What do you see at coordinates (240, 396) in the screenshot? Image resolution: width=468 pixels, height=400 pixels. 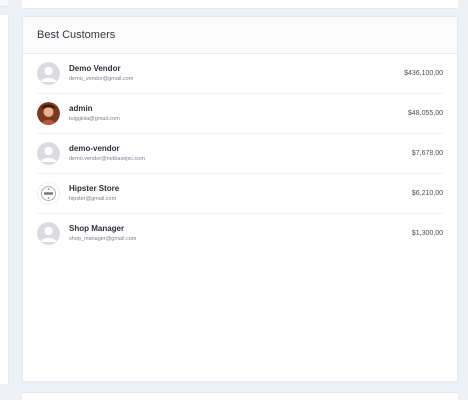 I see `bottom-panel-edge` at bounding box center [240, 396].